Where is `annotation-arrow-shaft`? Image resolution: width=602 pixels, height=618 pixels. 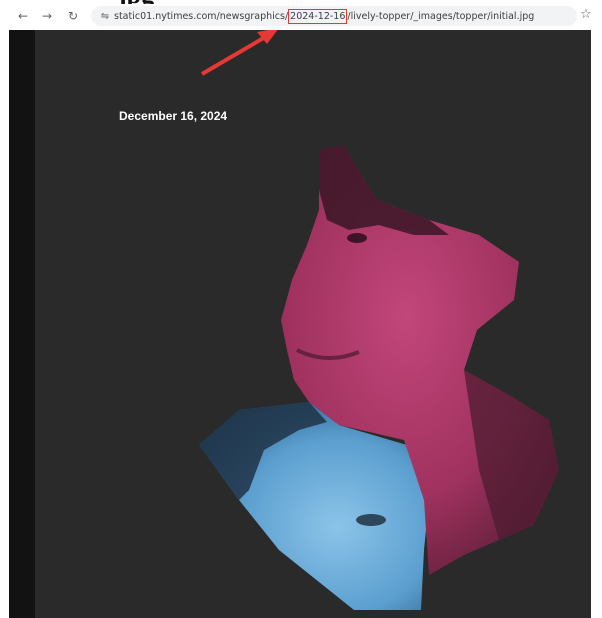
annotation-arrow-shaft is located at coordinates (234, 55).